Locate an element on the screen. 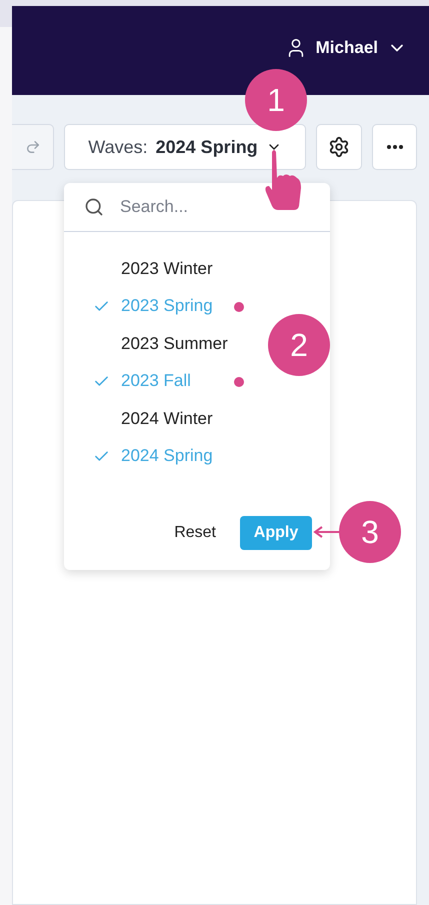  pointer-arrow is located at coordinates (326, 532).